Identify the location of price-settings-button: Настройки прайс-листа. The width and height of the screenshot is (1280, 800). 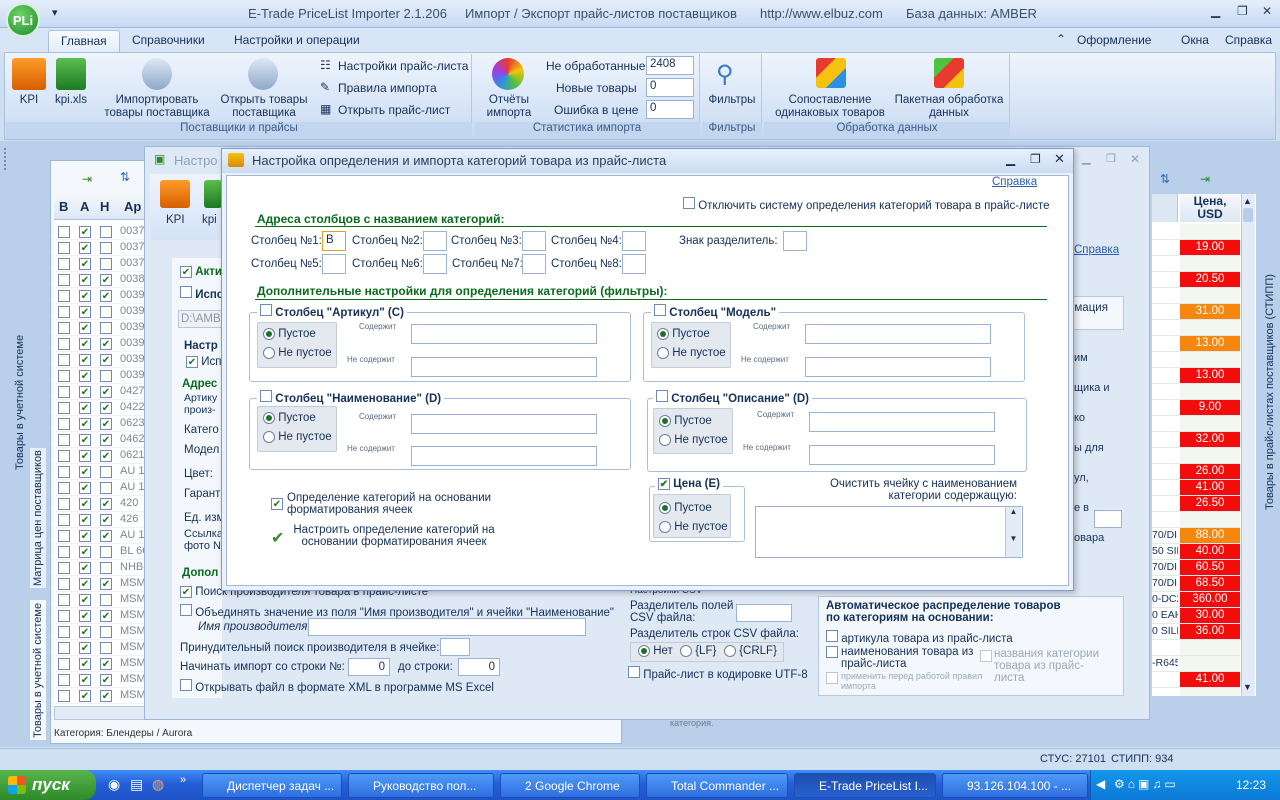
(403, 66).